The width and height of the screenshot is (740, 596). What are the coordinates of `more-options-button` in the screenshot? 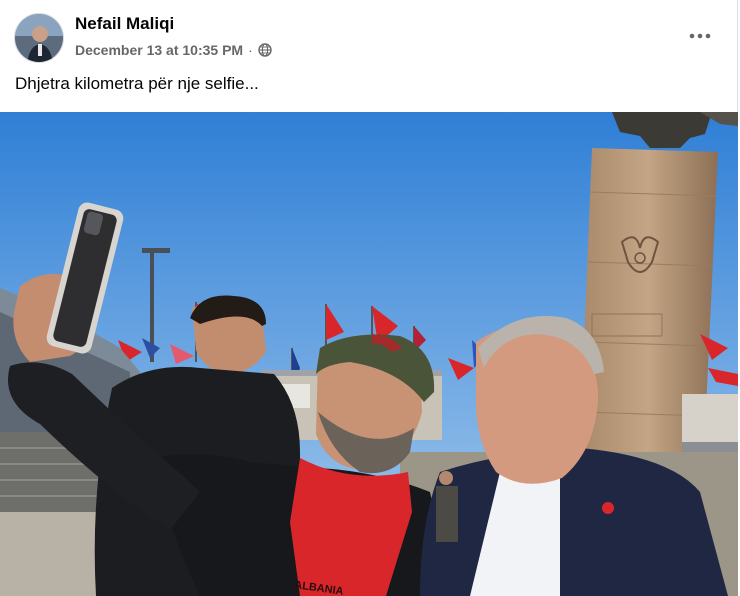 It's located at (700, 36).